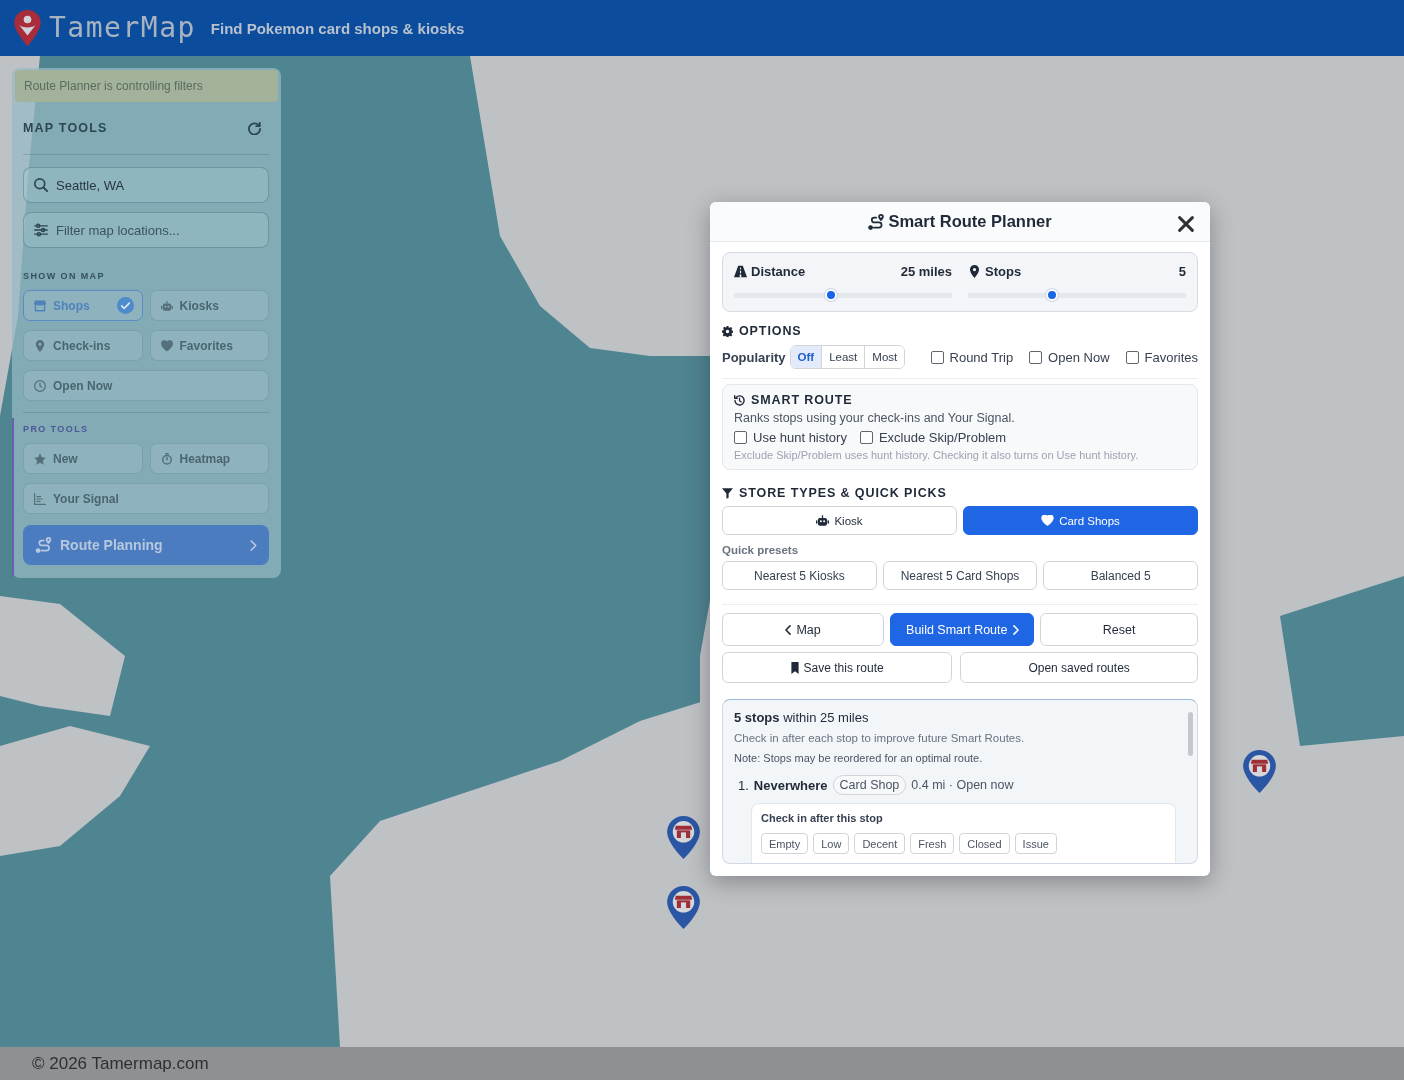 The height and width of the screenshot is (1080, 1404). What do you see at coordinates (802, 400) in the screenshot?
I see `section-heading: SMART ROUTE` at bounding box center [802, 400].